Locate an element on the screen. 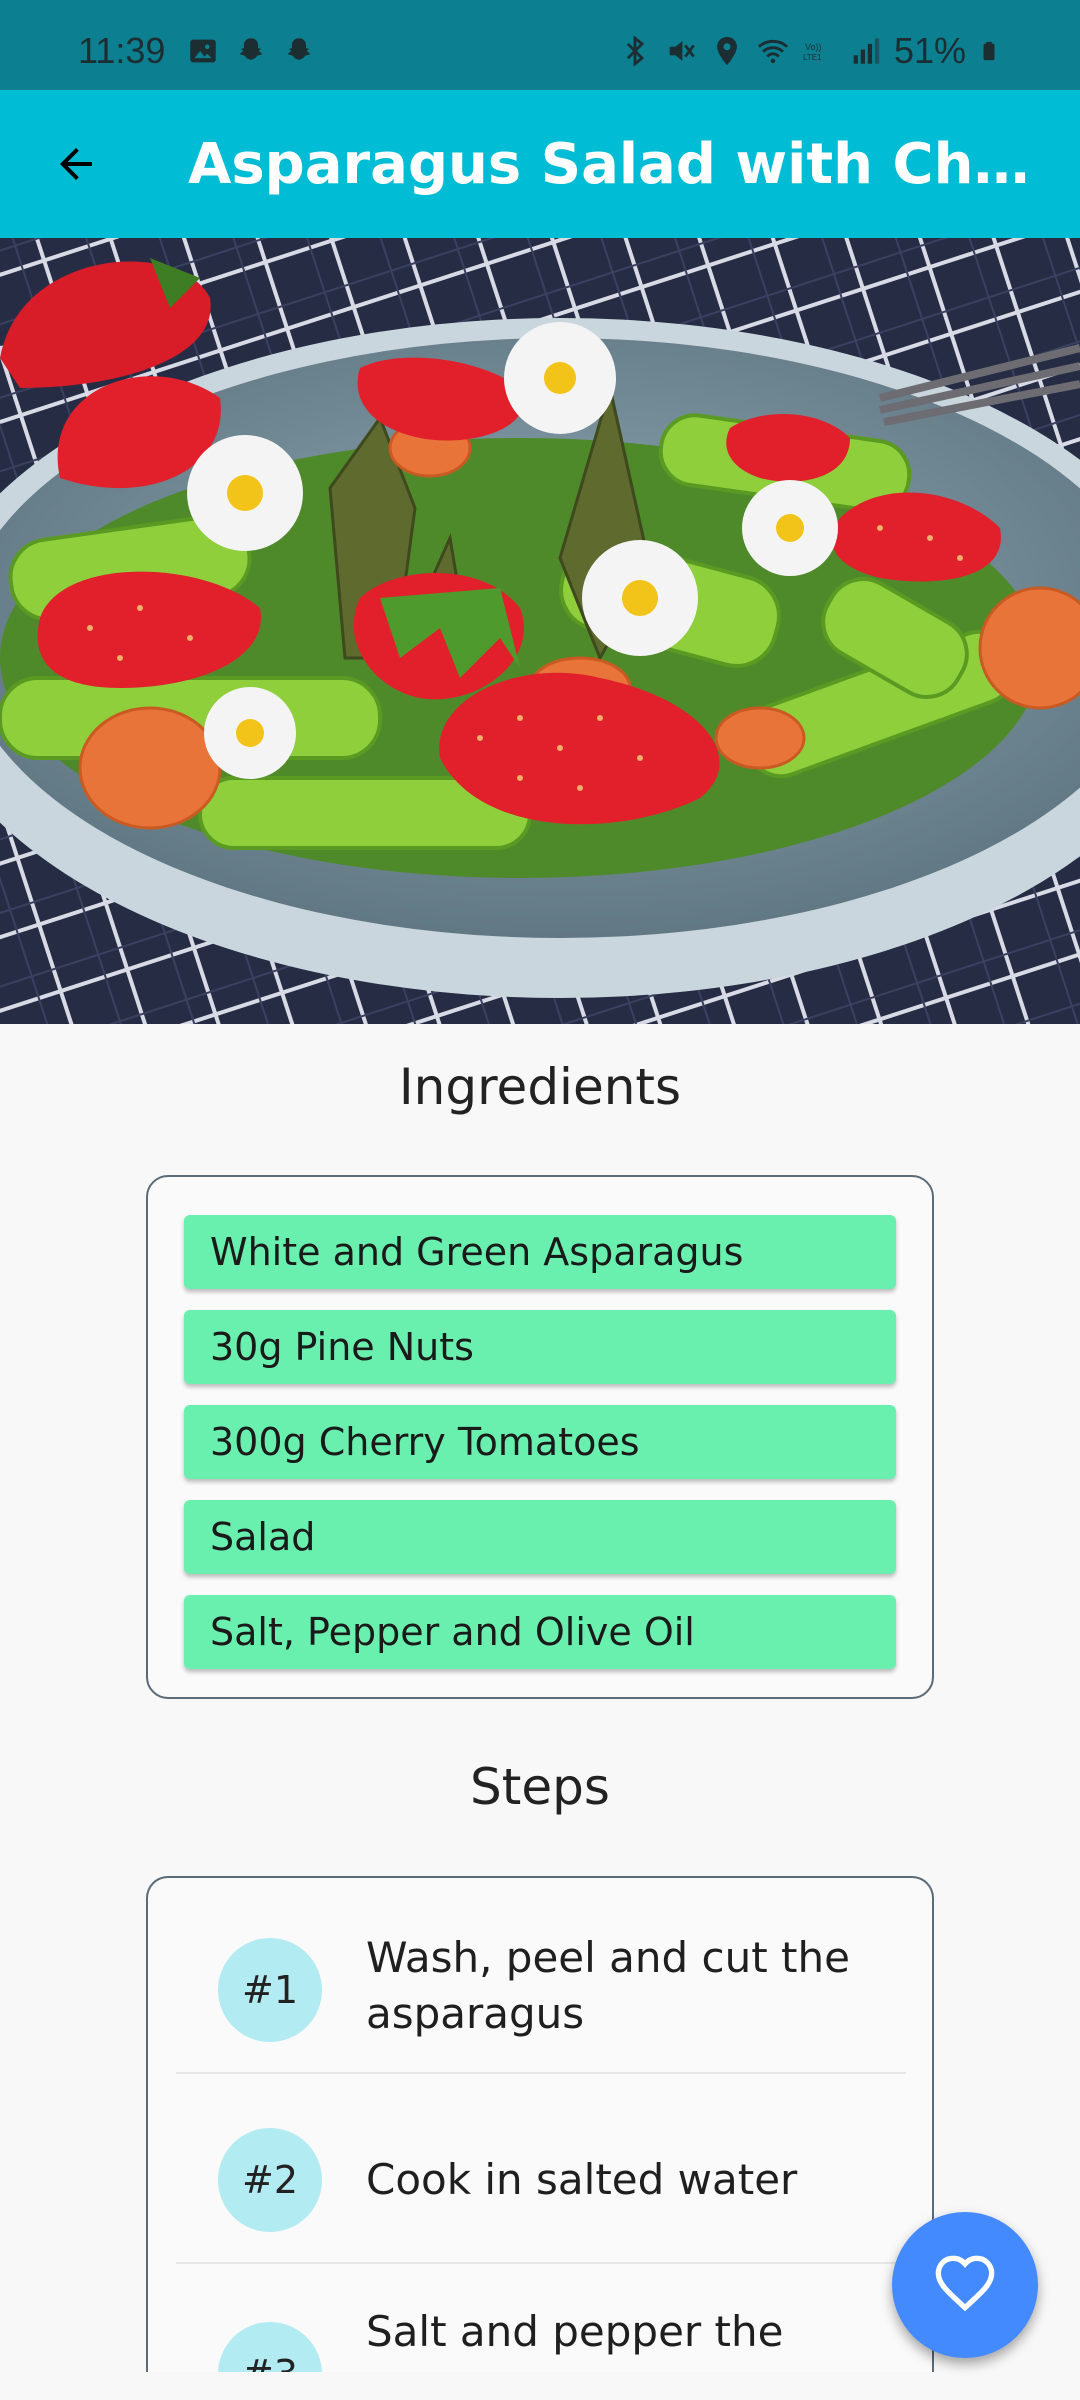  status-bar: 11:39 Vo)) LTE1 51% is located at coordinates (540, 45).